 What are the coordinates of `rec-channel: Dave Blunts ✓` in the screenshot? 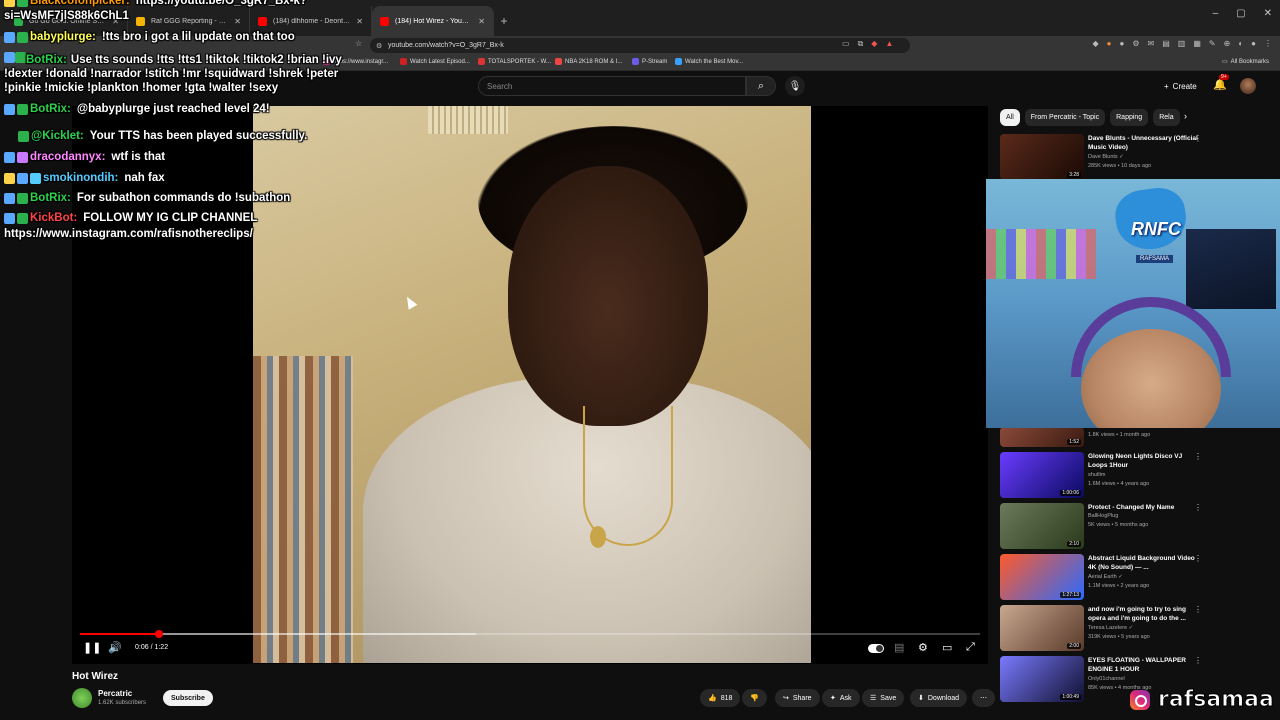 It's located at (1106, 157).